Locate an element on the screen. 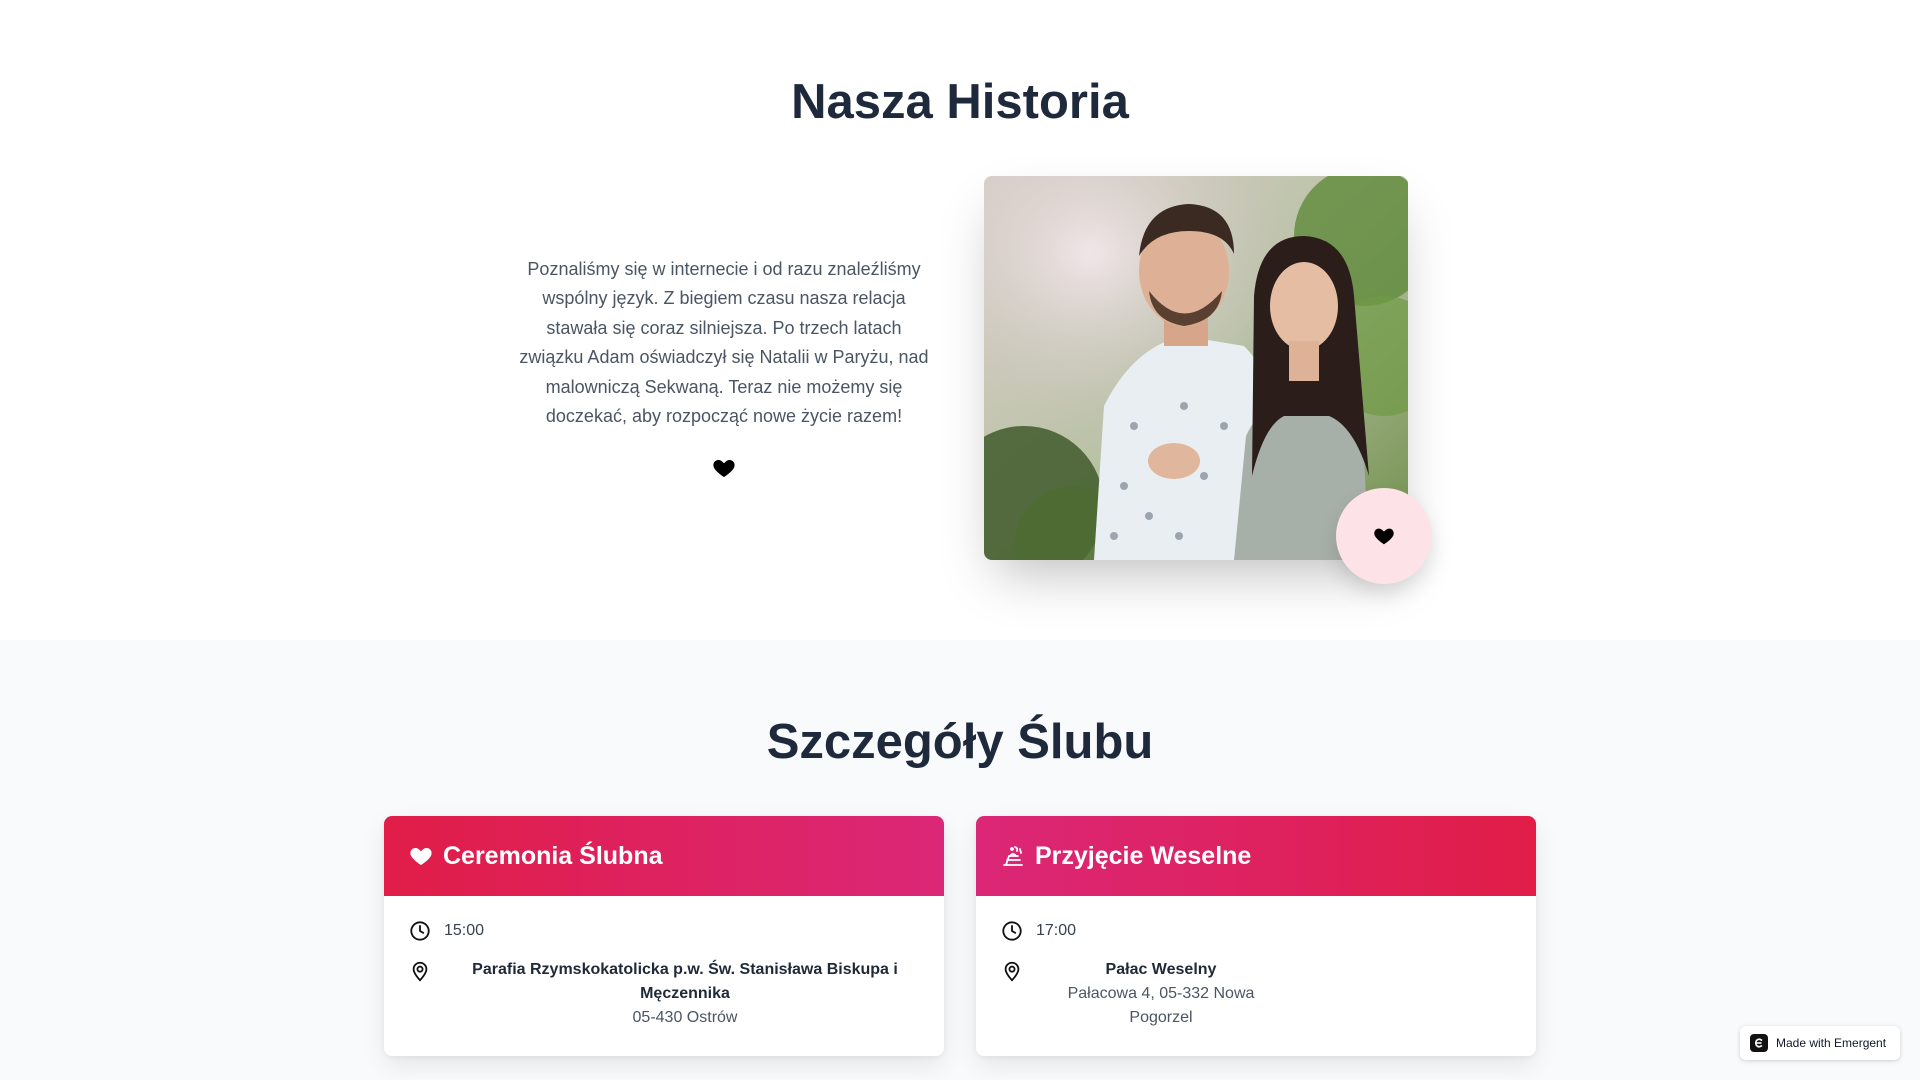 The image size is (1920, 1080). details-title: Szczegóły Ślubu is located at coordinates (960, 742).